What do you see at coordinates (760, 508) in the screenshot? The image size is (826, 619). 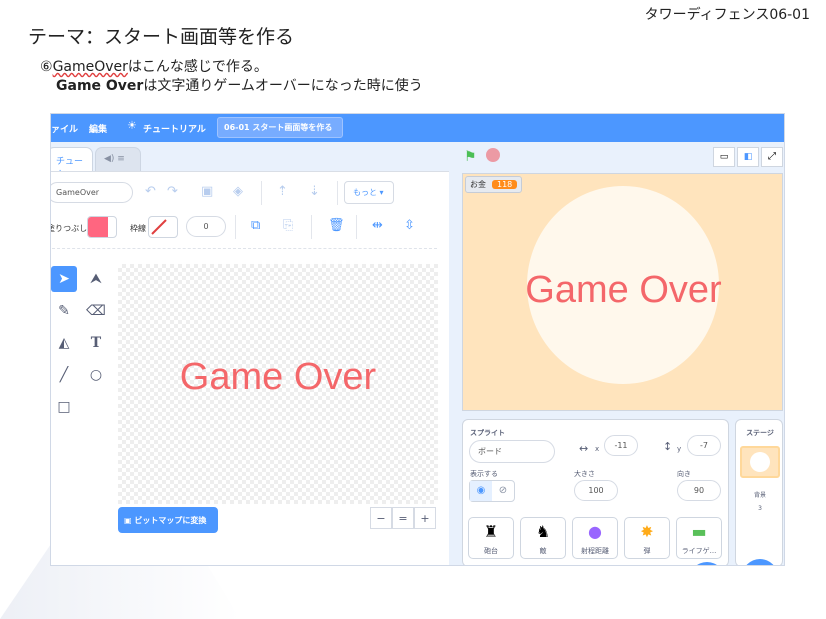 I see `backdrops-count: 3` at bounding box center [760, 508].